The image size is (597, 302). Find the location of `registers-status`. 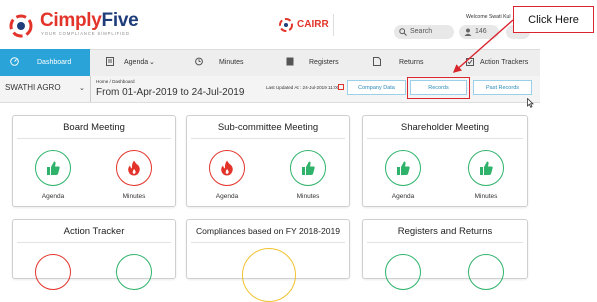

registers-status is located at coordinates (403, 272).